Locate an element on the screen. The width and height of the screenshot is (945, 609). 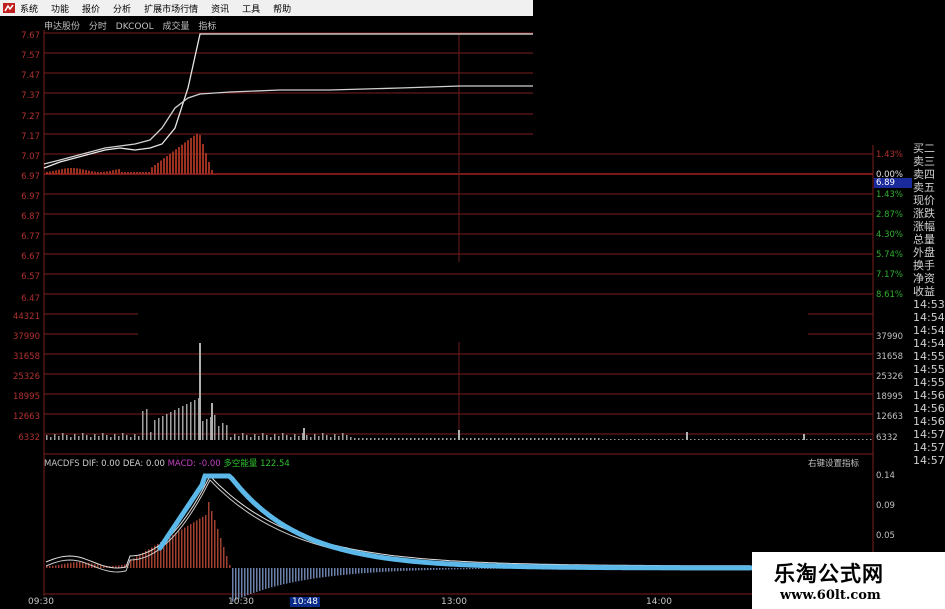
macd-settings-link: 右键设置指标 is located at coordinates (833, 463).